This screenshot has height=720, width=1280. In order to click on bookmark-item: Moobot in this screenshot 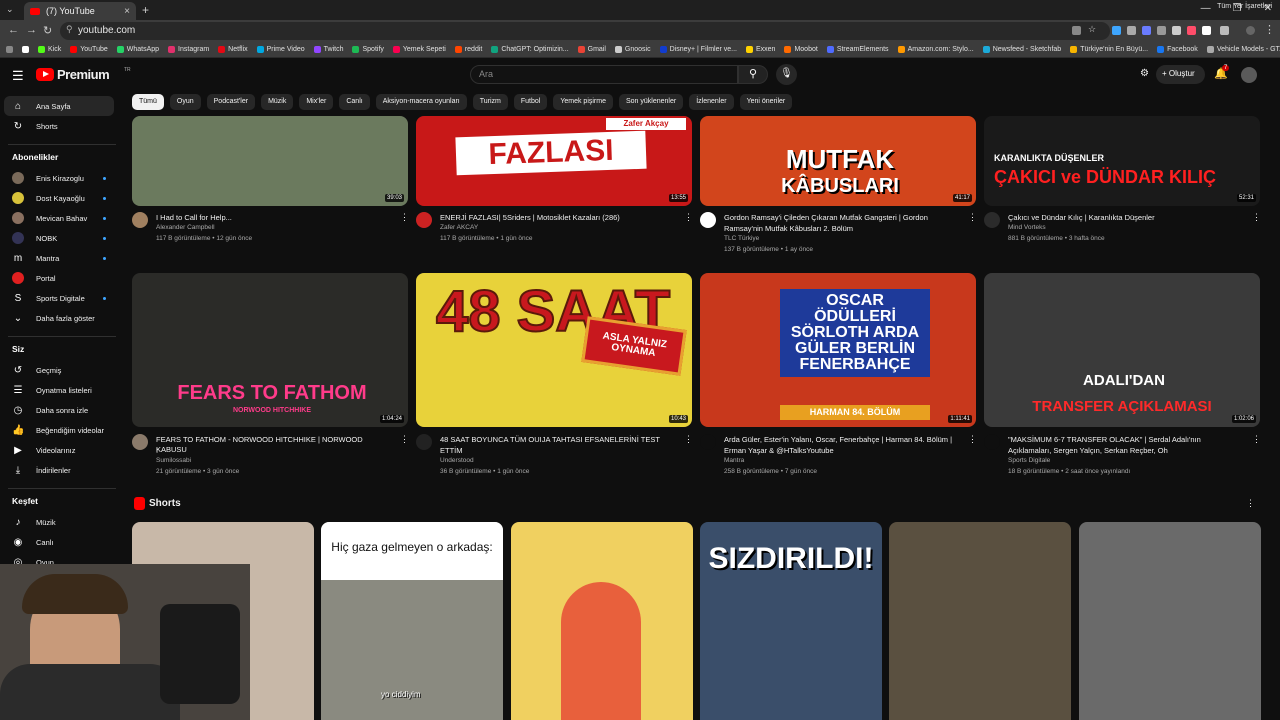, I will do `click(801, 49)`.